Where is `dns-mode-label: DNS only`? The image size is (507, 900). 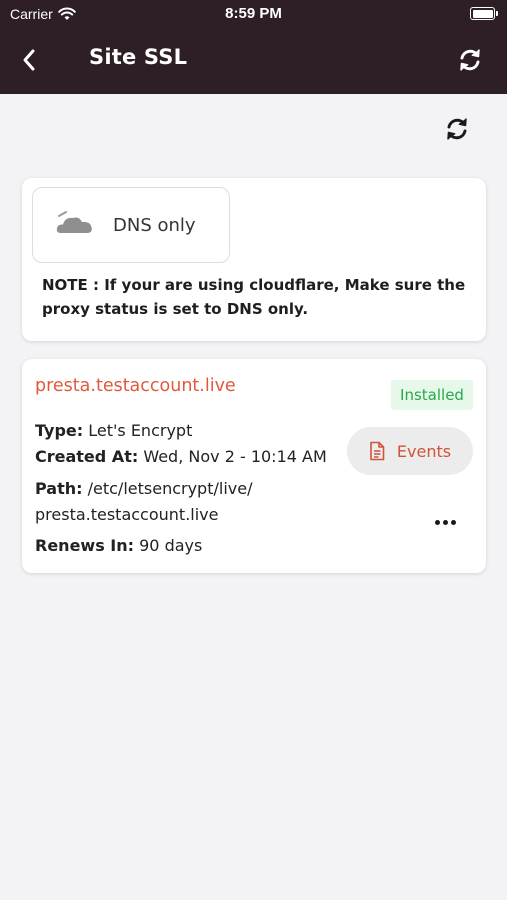
dns-mode-label: DNS only is located at coordinates (154, 225).